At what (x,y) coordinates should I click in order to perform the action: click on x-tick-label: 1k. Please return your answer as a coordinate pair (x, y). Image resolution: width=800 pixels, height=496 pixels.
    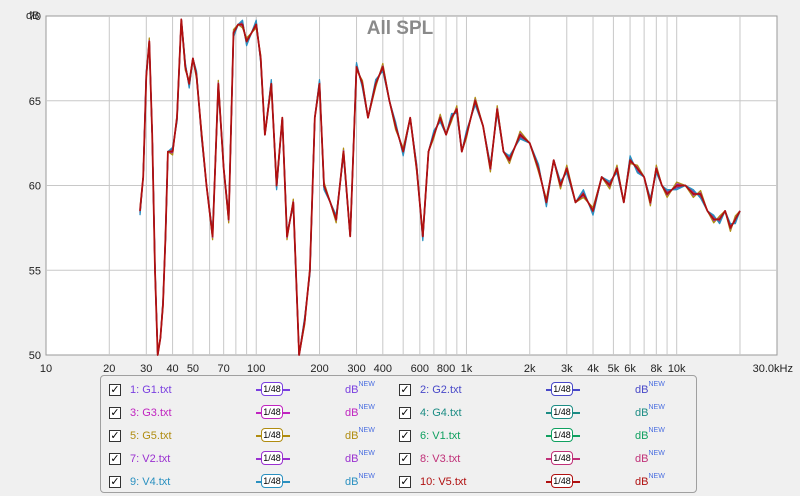
    Looking at the image, I should click on (467, 367).